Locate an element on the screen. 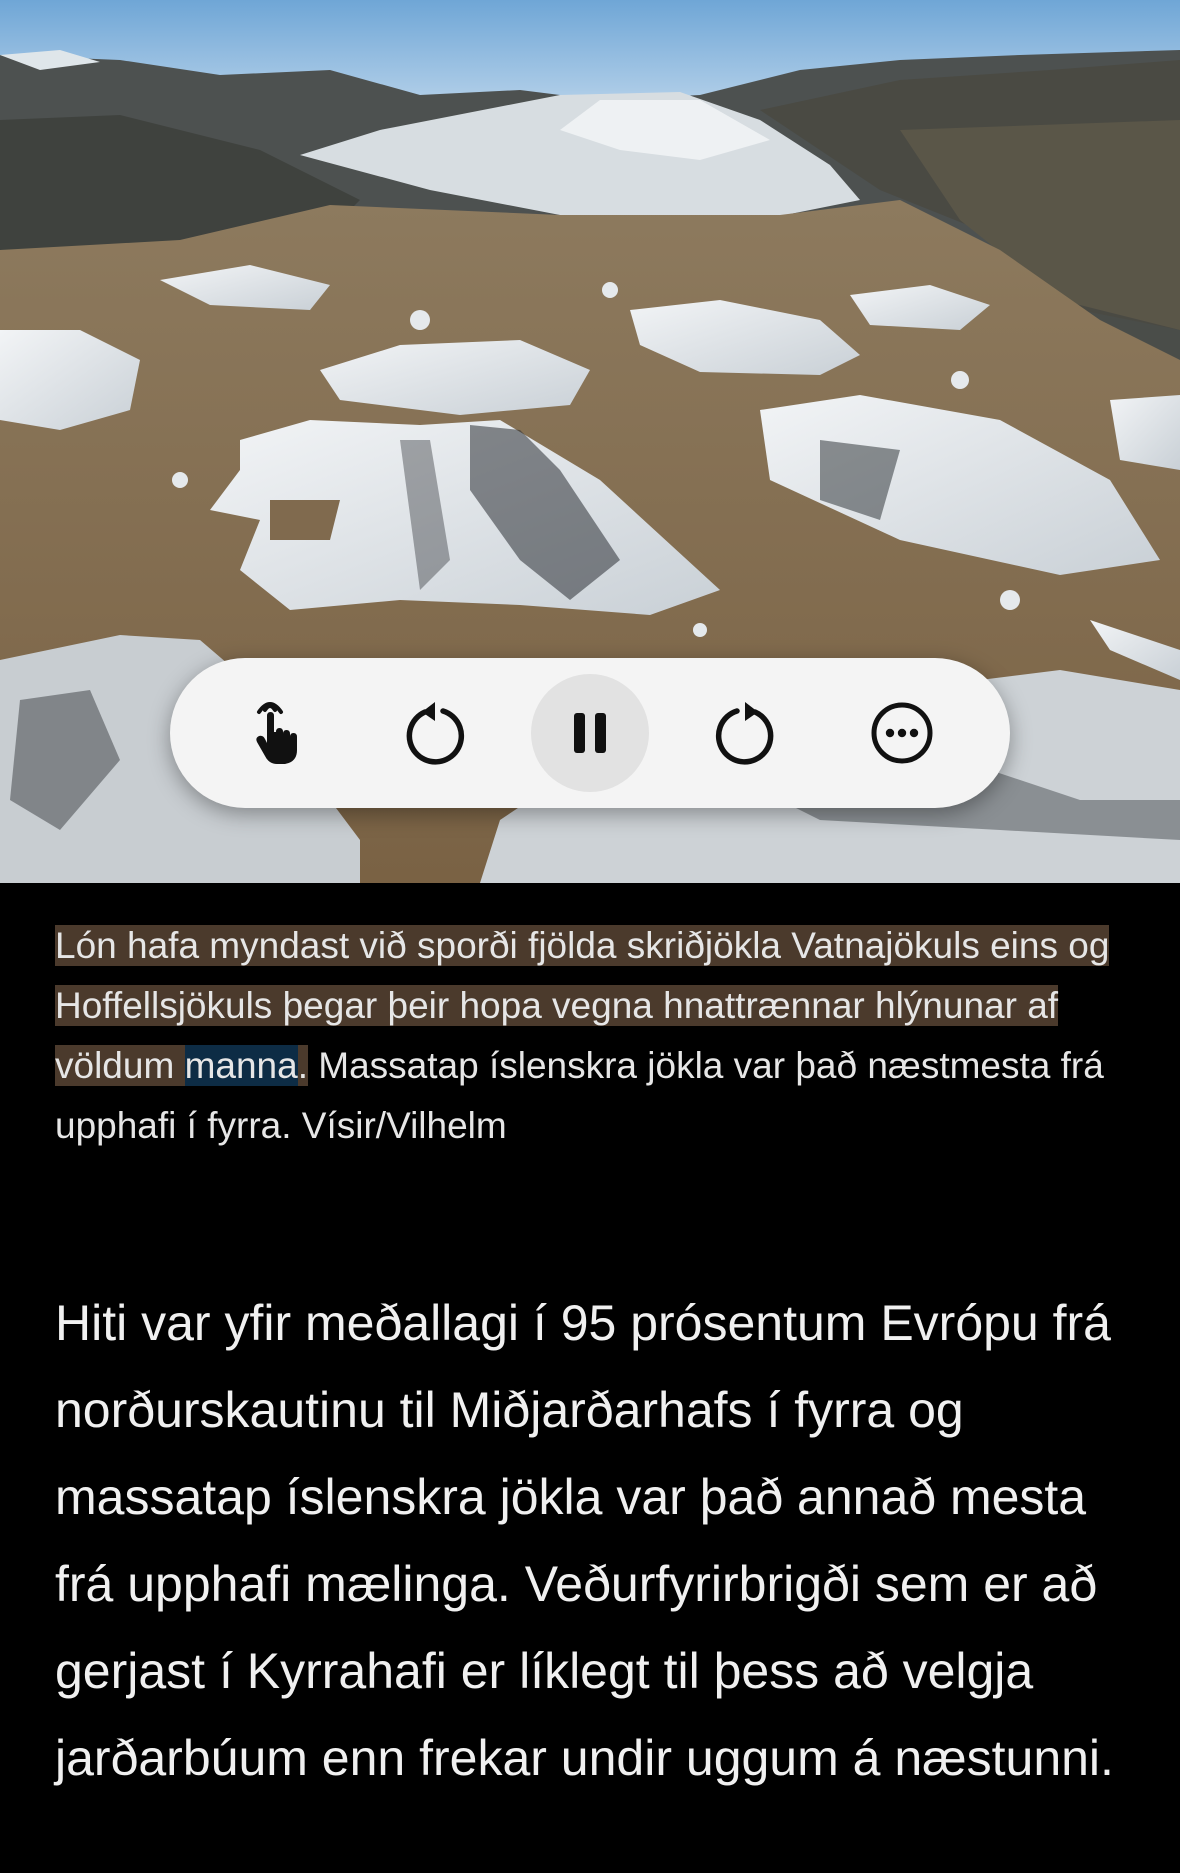  more-options-icon is located at coordinates (902, 733).